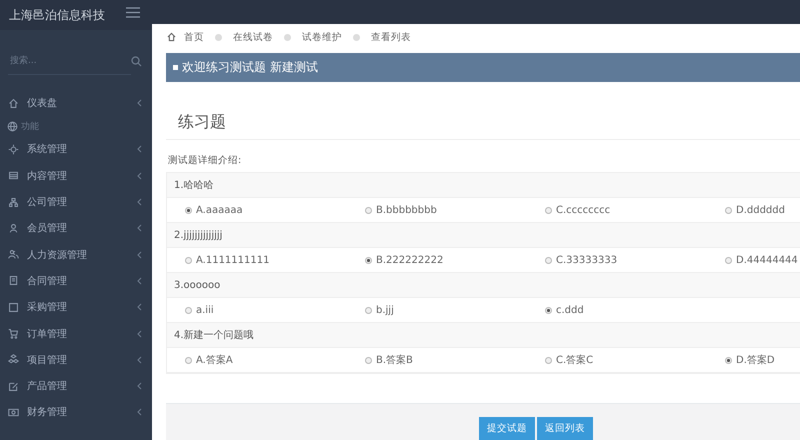  I want to click on question-text: 2.jjjjjjjjjjjjjj, so click(198, 235).